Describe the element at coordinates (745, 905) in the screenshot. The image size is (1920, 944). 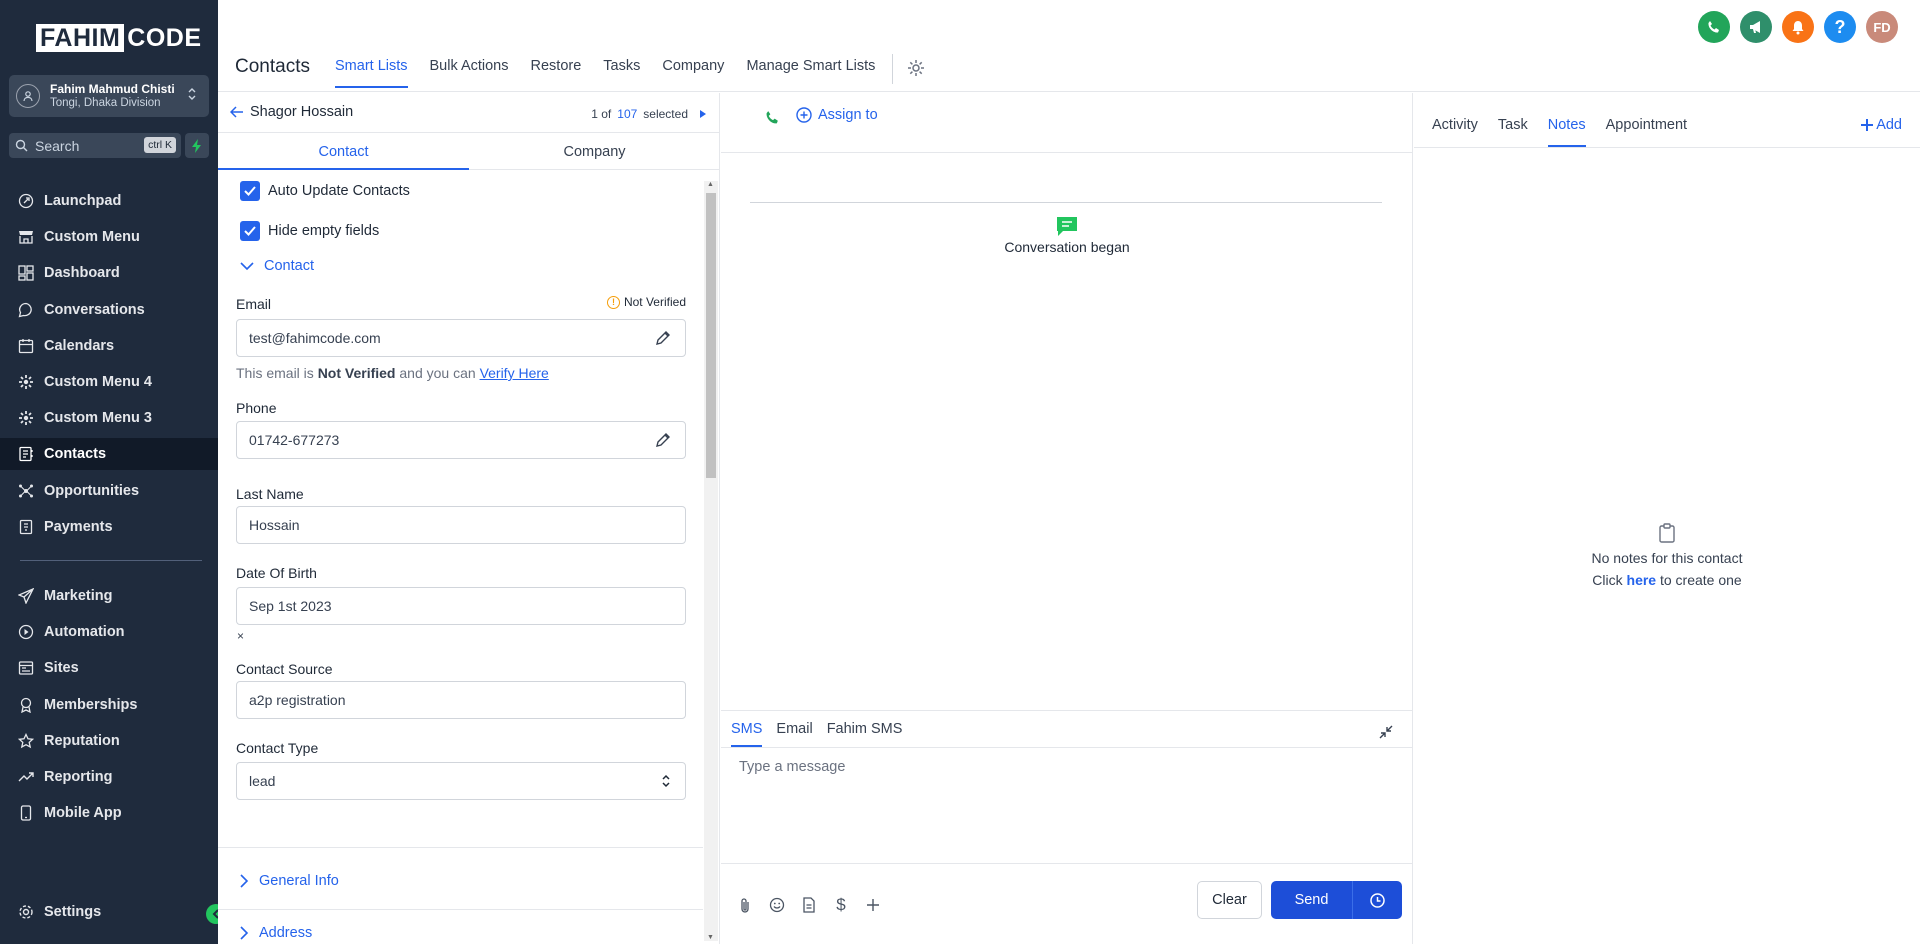
I see `attachment-icon` at that location.